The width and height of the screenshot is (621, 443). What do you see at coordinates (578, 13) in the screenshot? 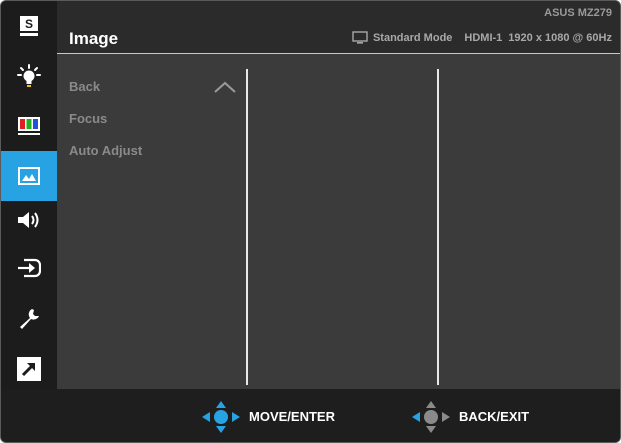
I see `model-name: ASUS MZ279` at bounding box center [578, 13].